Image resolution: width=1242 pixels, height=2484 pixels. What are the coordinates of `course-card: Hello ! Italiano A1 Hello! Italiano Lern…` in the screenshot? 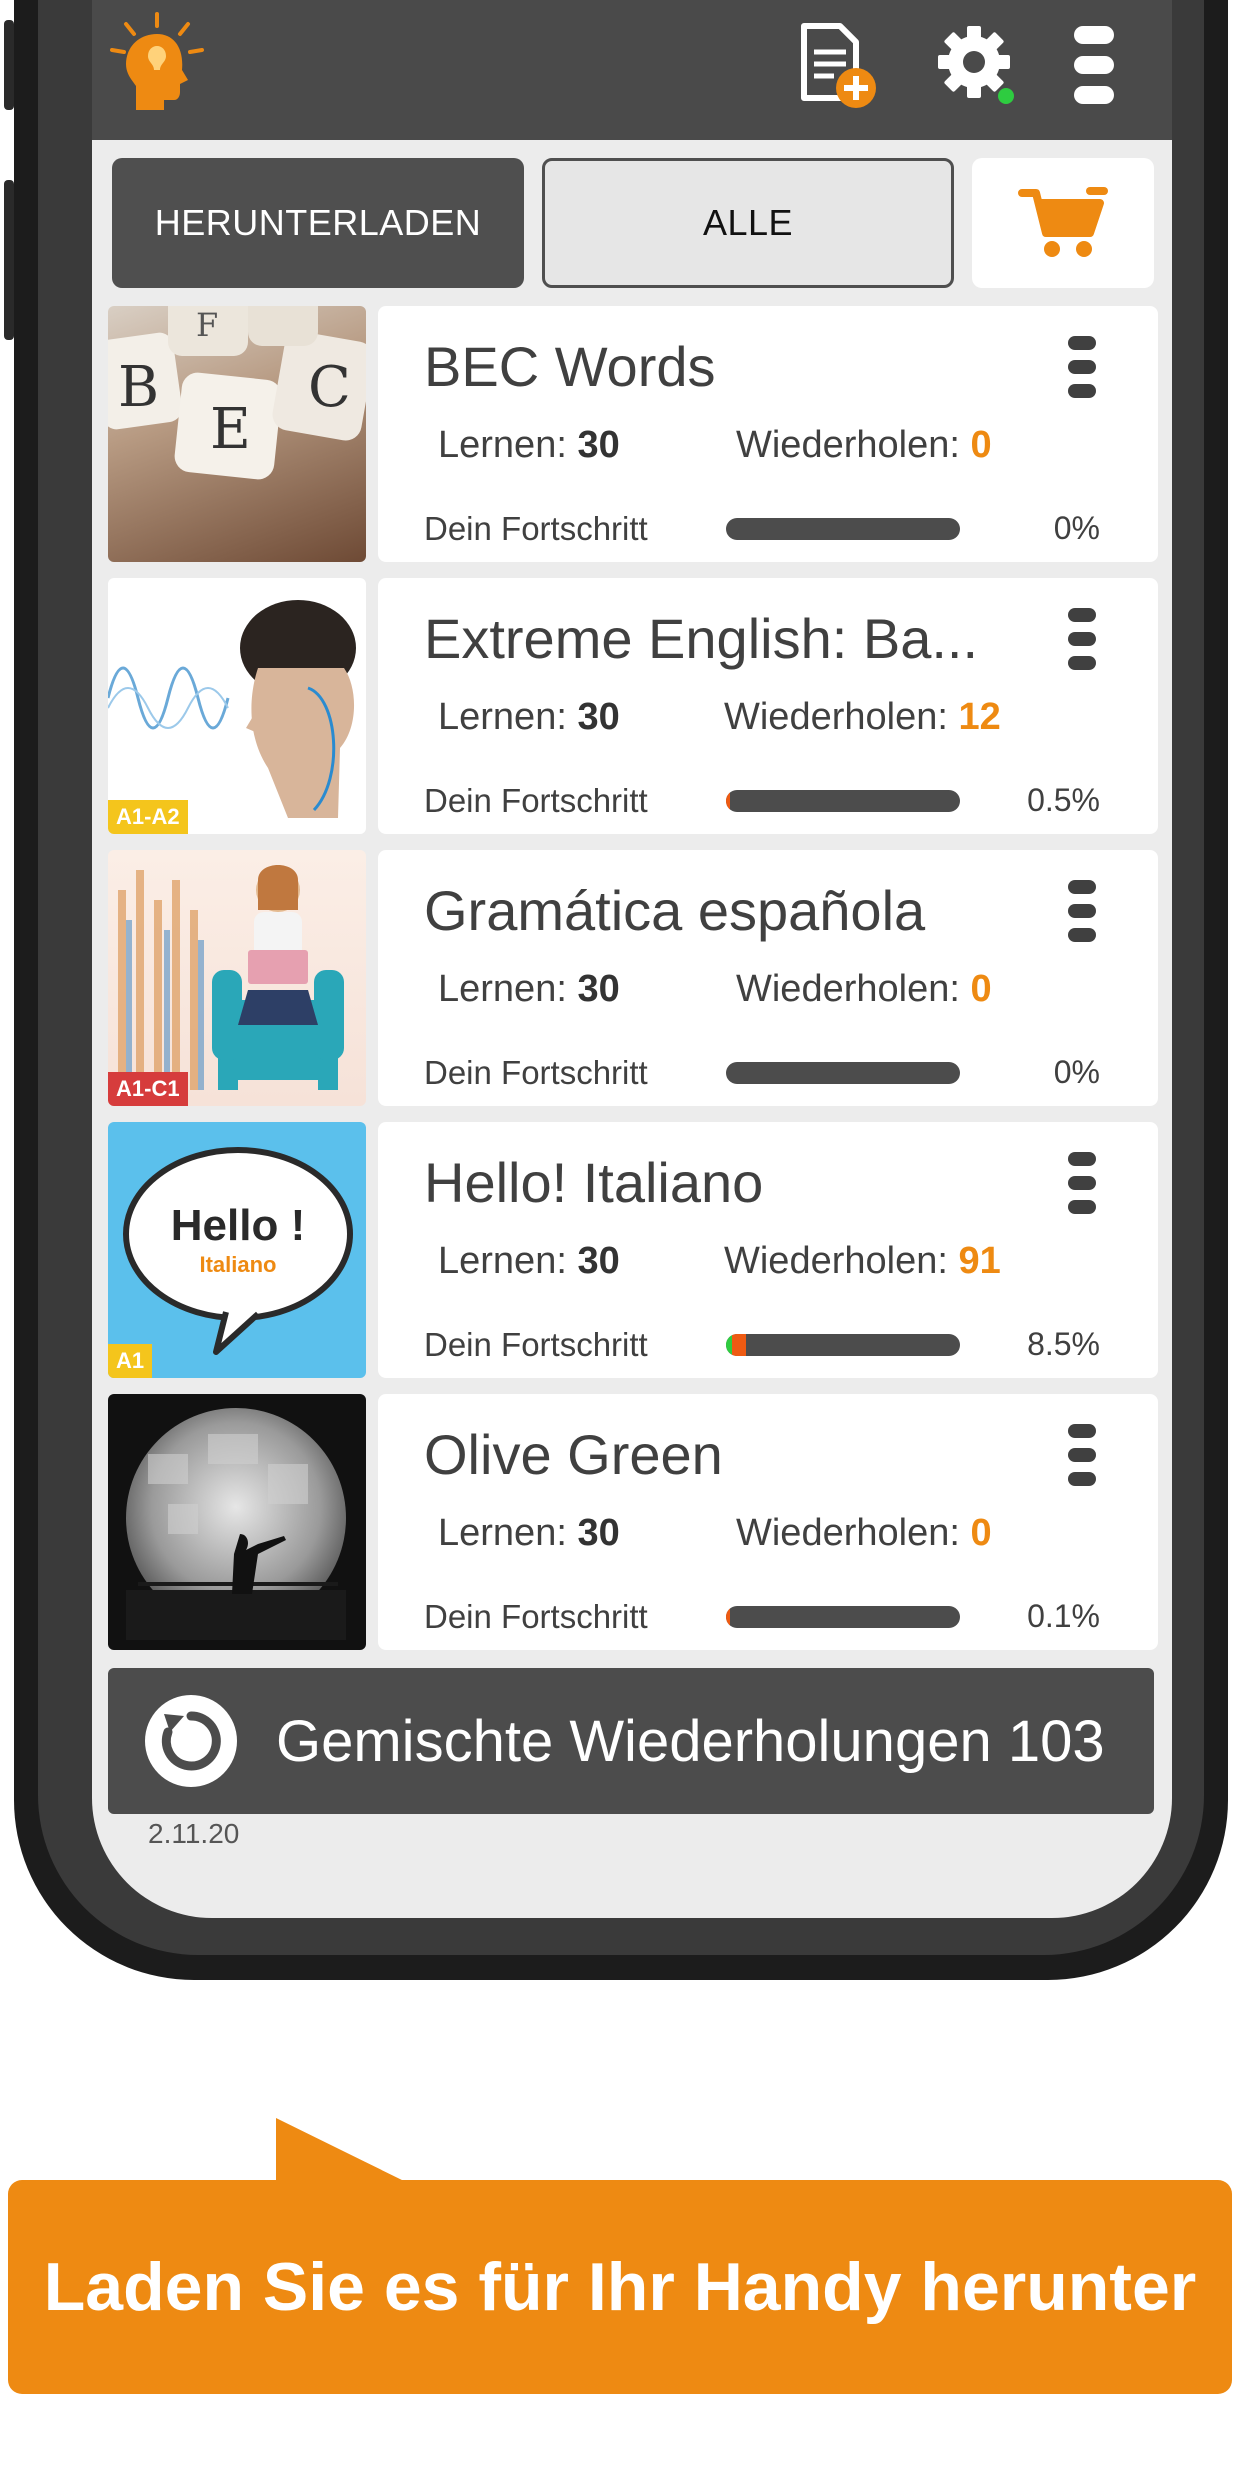 It's located at (633, 1250).